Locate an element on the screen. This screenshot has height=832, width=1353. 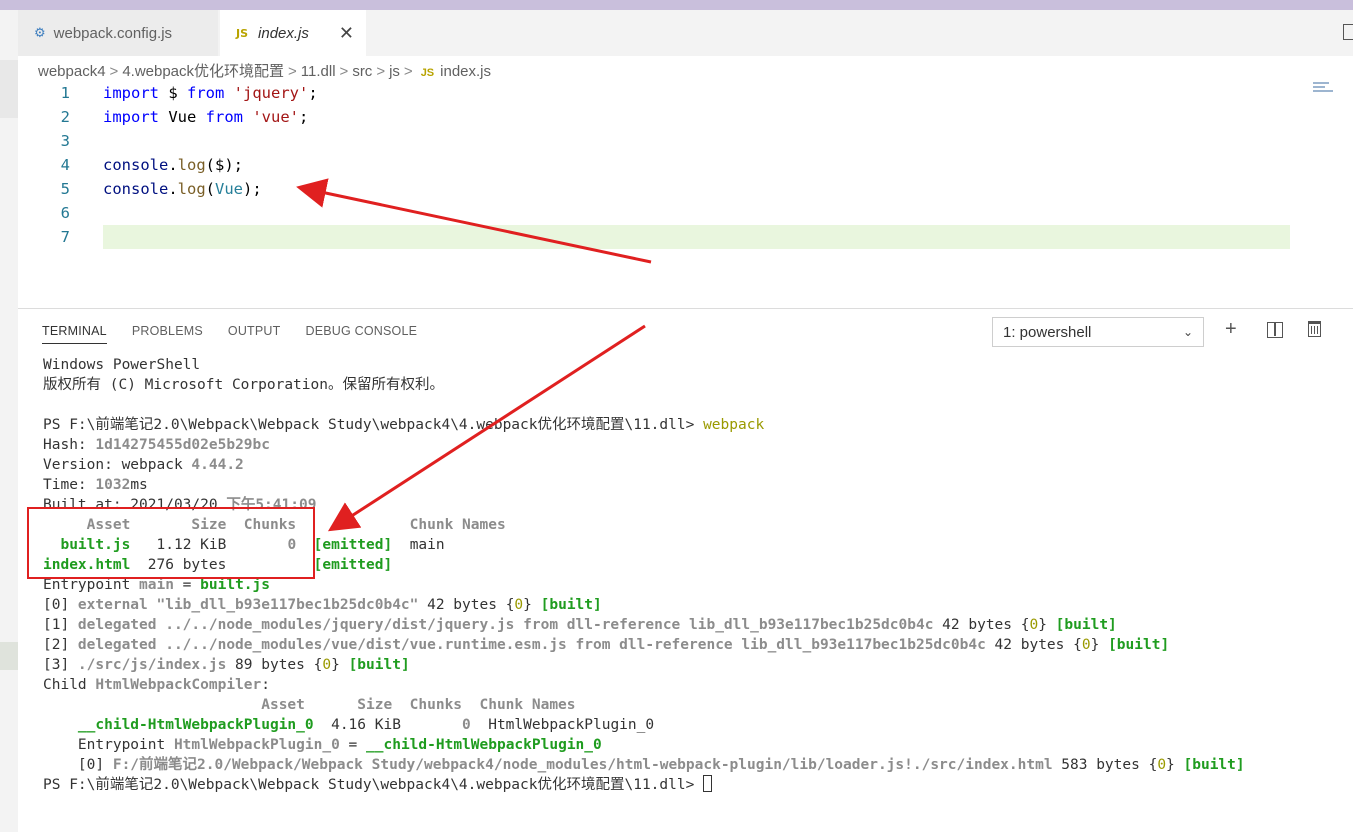
tab-debug-console: DEBUG CONSOLE is located at coordinates (361, 334).